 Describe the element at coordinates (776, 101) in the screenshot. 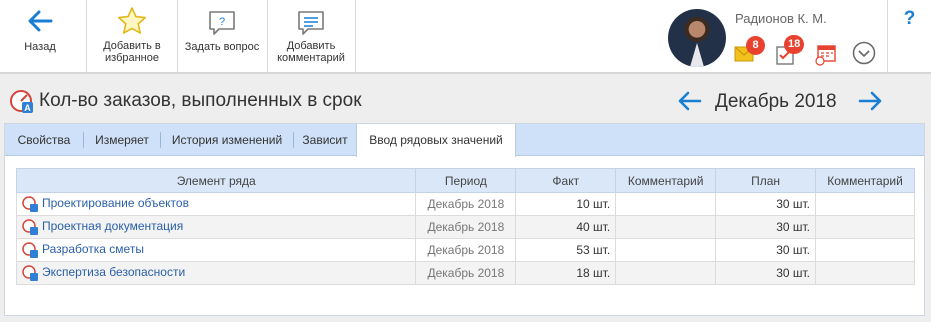

I see `period-label: Декабрь 2018` at that location.